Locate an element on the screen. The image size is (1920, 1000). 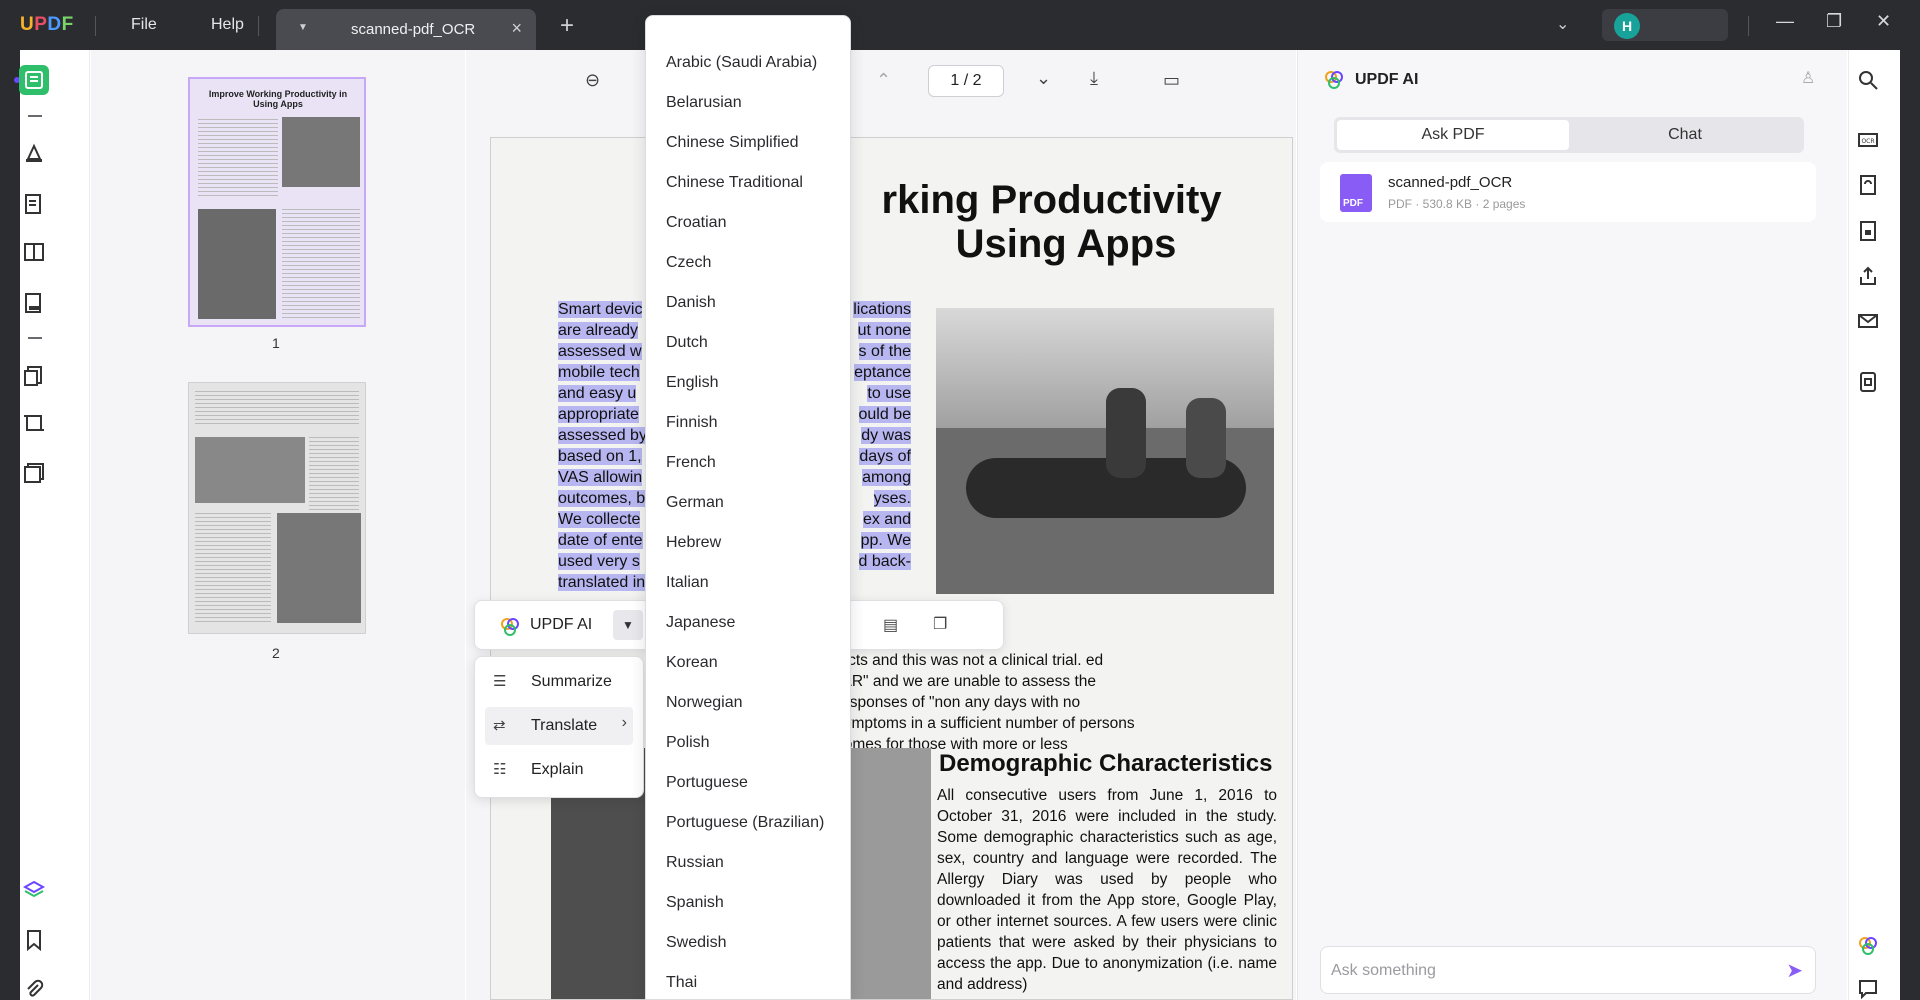
comments-panel-icon is located at coordinates (1868, 988).